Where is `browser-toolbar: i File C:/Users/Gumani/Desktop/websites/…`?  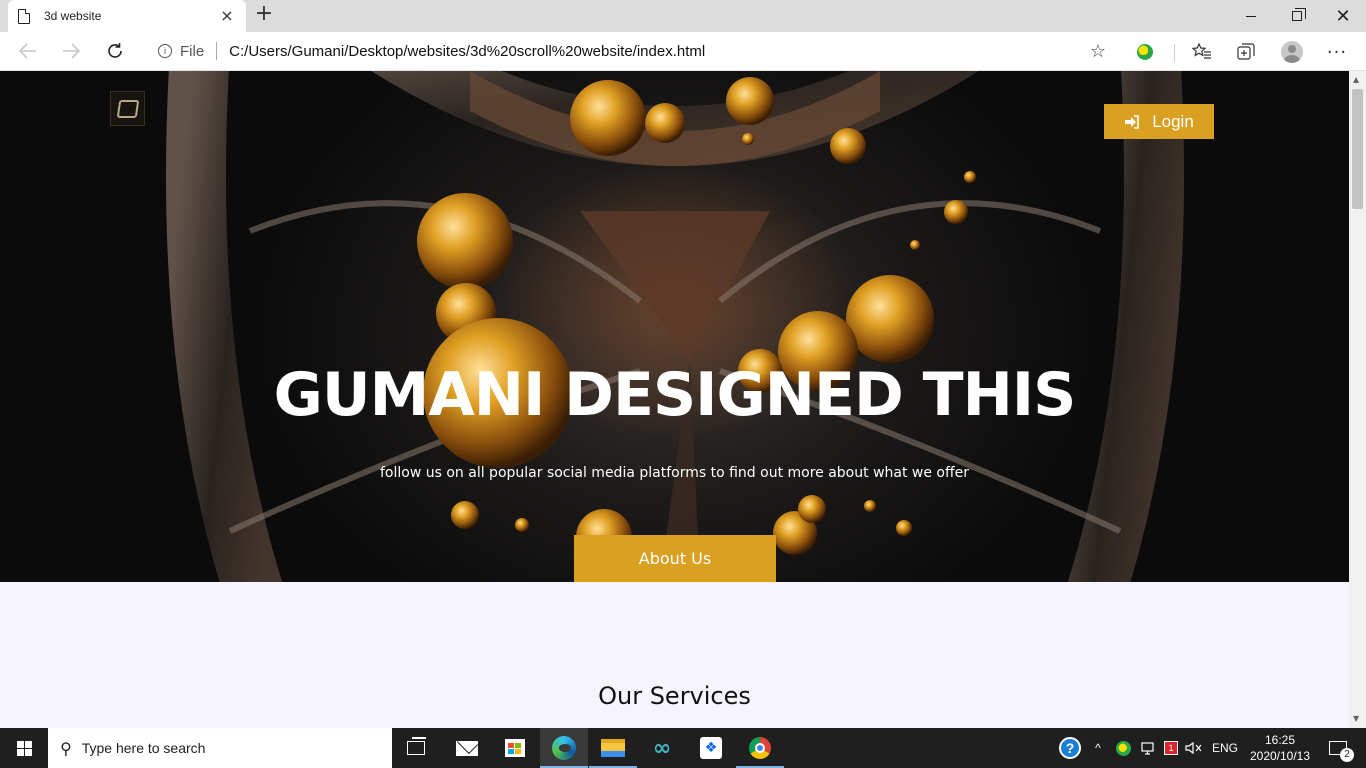
browser-toolbar: i File C:/Users/Gumani/Desktop/websites/… is located at coordinates (683, 51).